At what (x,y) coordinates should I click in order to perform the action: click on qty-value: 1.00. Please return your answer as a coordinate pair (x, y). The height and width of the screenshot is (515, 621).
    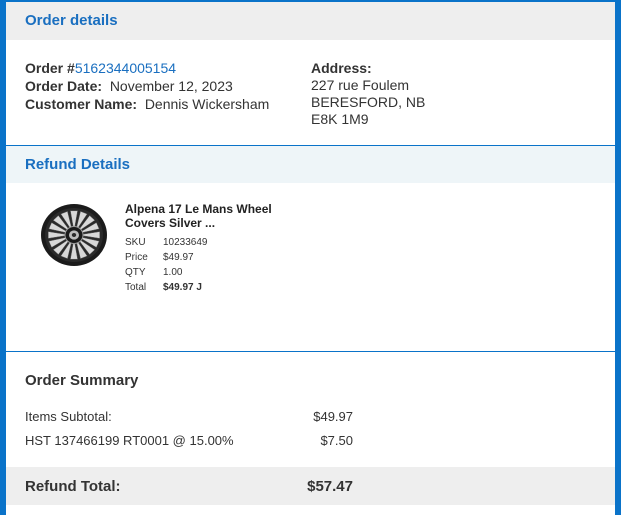
    Looking at the image, I should click on (173, 272).